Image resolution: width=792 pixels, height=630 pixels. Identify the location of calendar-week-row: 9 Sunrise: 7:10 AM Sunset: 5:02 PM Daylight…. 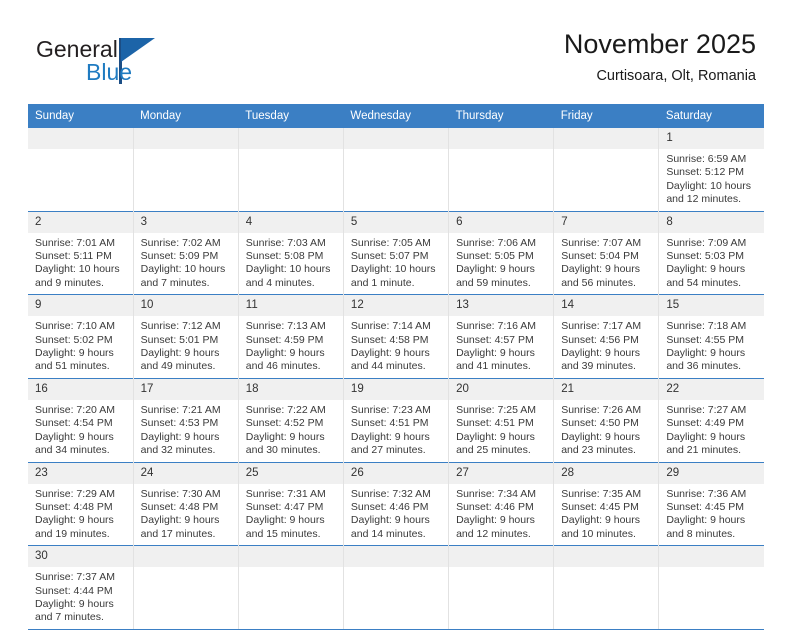
(396, 336).